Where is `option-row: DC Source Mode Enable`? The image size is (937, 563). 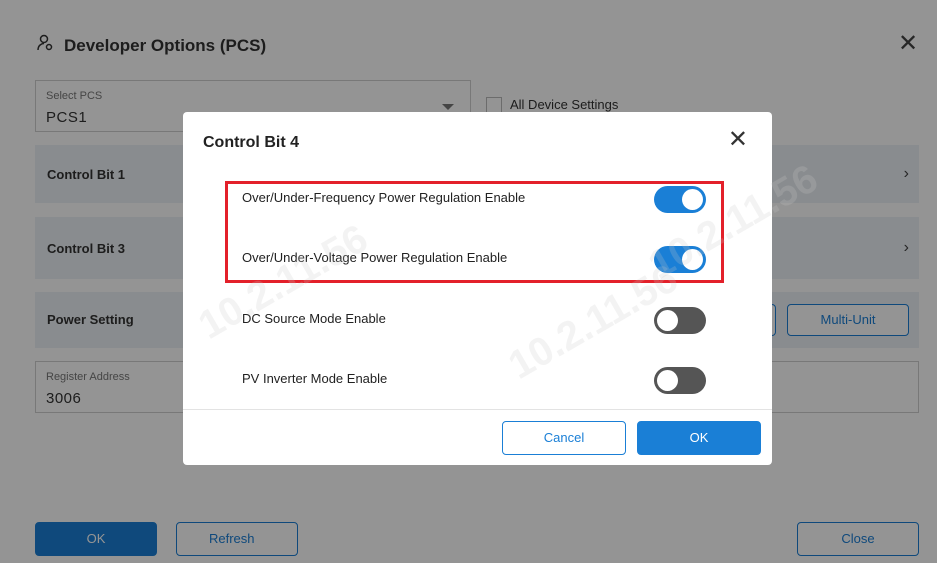 option-row: DC Source Mode Enable is located at coordinates (477, 320).